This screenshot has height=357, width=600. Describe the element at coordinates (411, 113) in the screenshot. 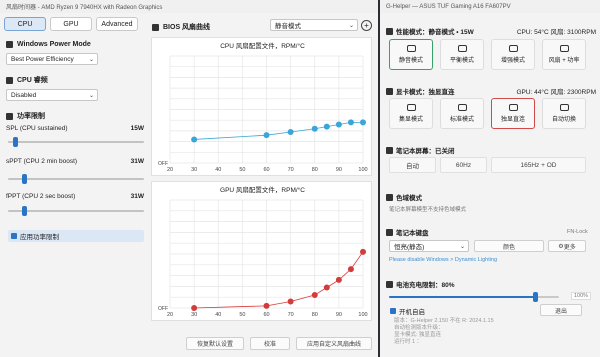

I see `gpu-eco-button: 集显模式` at that location.